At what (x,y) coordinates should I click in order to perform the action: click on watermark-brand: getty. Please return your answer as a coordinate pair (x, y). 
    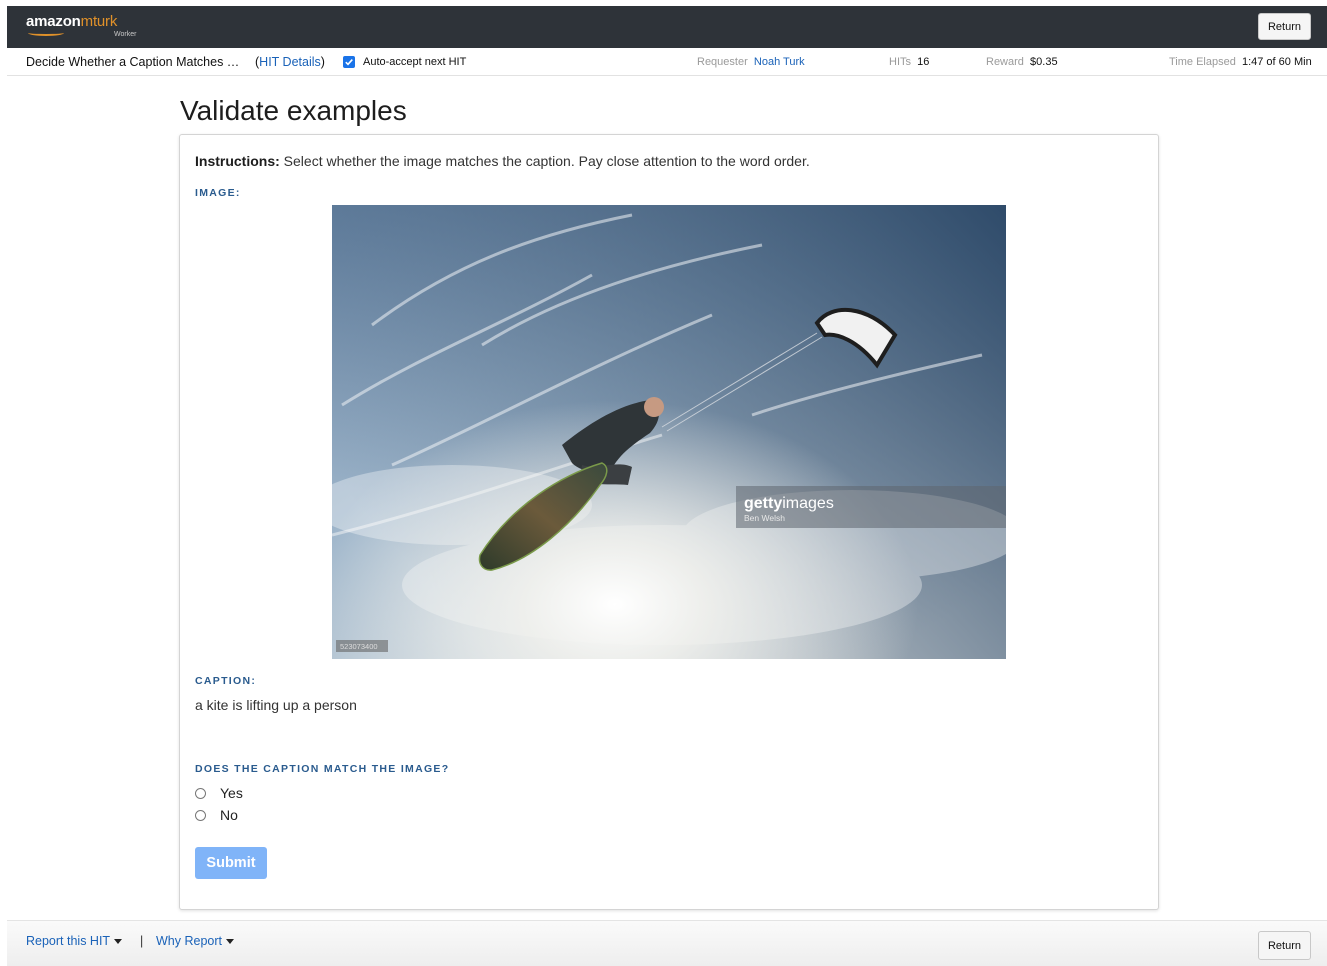
    Looking at the image, I should click on (763, 503).